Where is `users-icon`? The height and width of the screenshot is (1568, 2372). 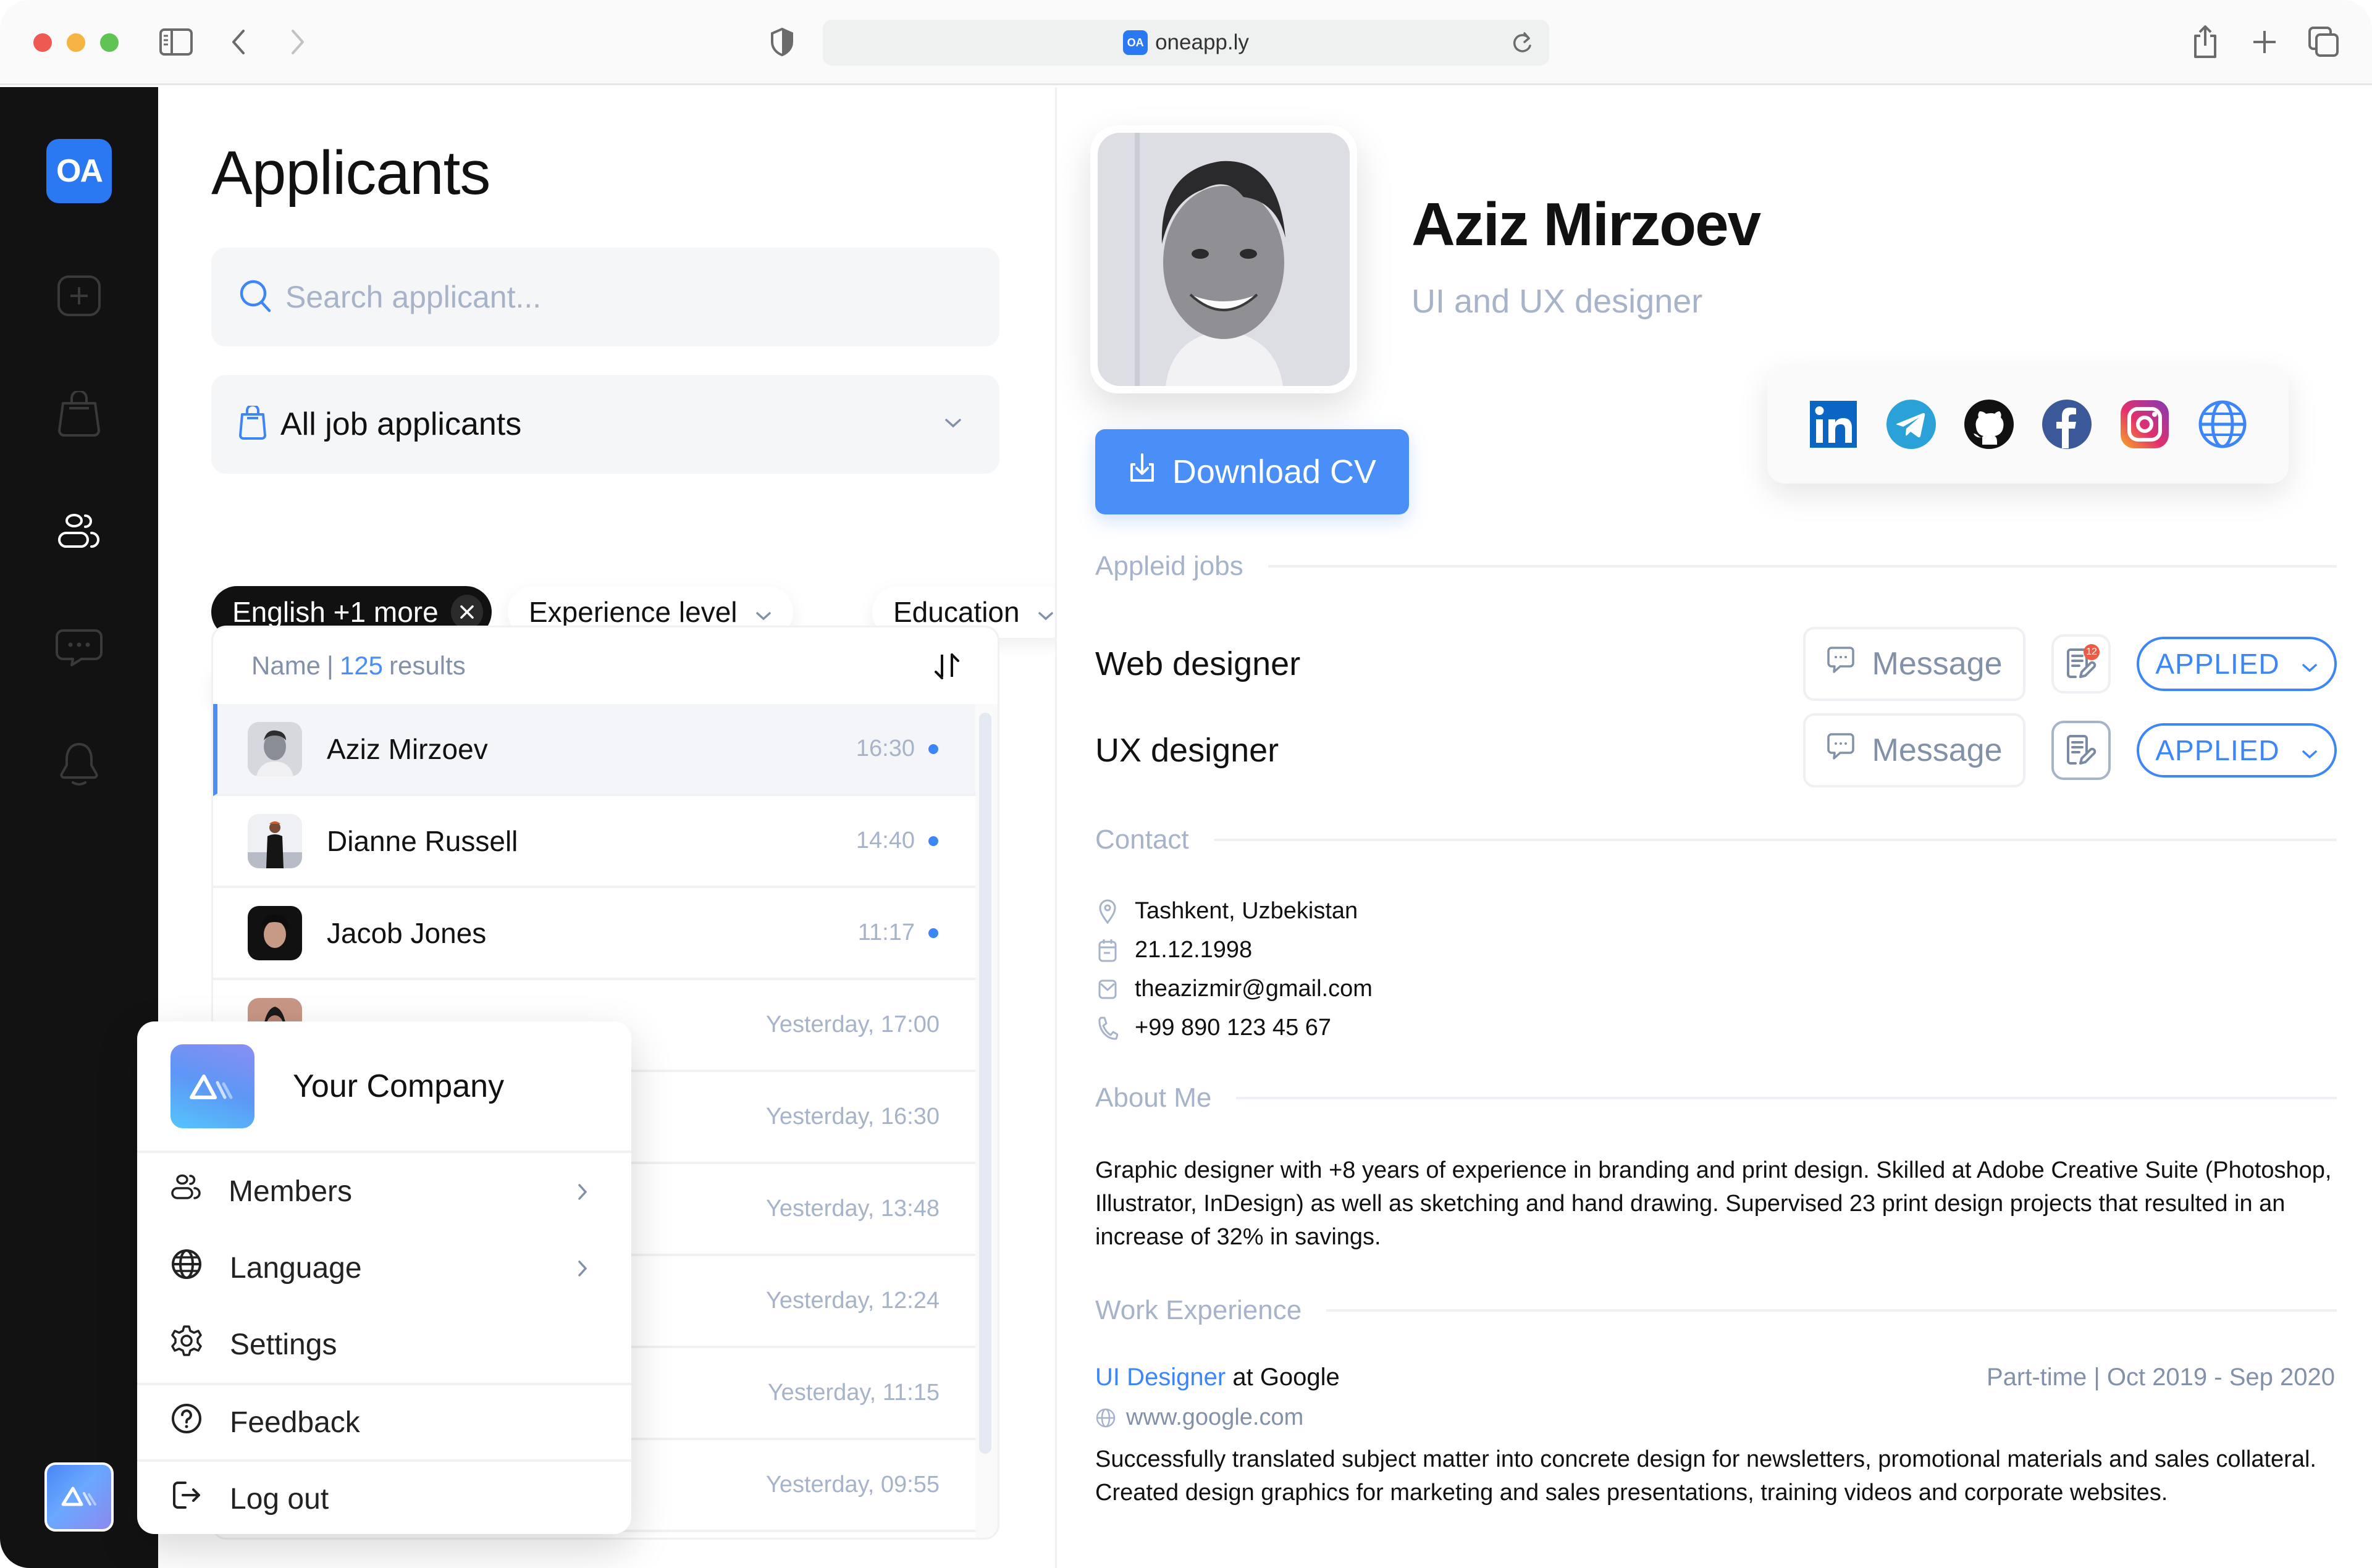
users-icon is located at coordinates (79, 531).